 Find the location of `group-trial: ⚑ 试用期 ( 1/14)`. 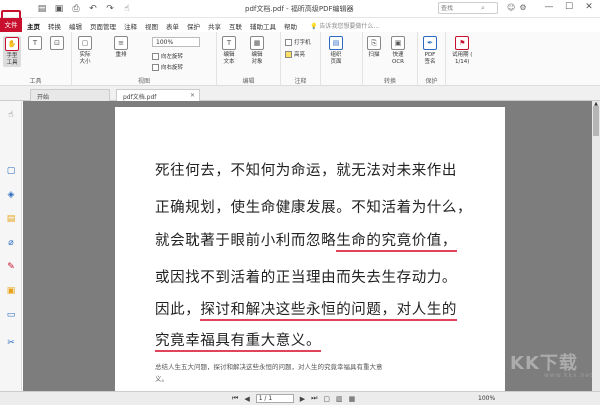

group-trial: ⚑ 试用期 ( 1/14) is located at coordinates (468, 59).